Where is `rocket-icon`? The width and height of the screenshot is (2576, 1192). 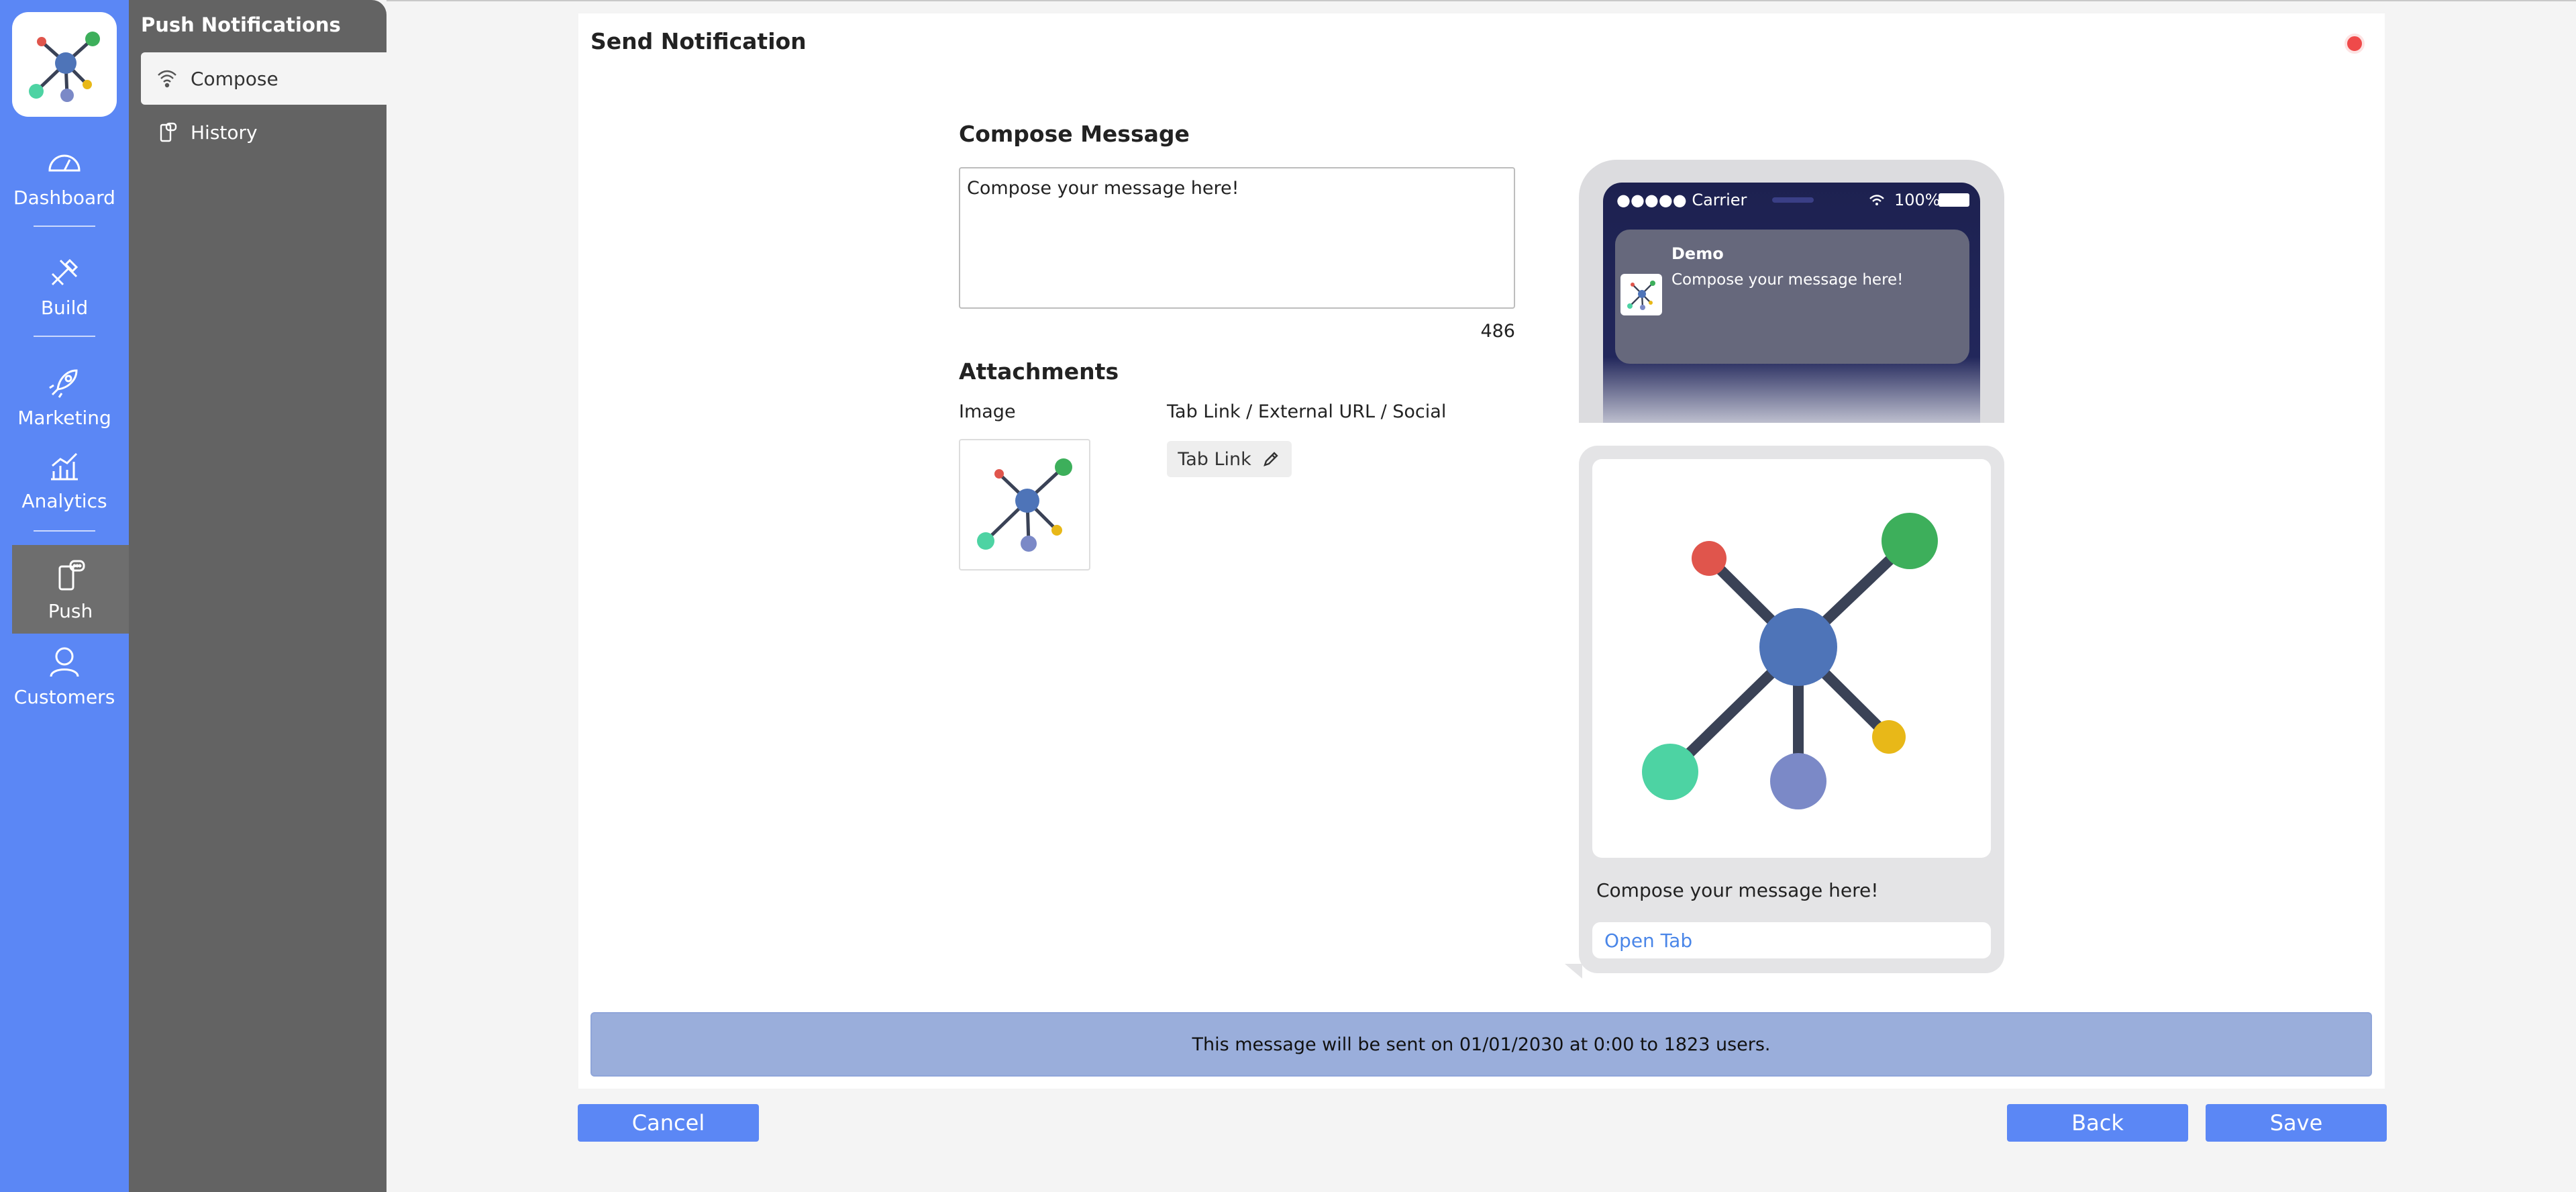
rocket-icon is located at coordinates (63, 383).